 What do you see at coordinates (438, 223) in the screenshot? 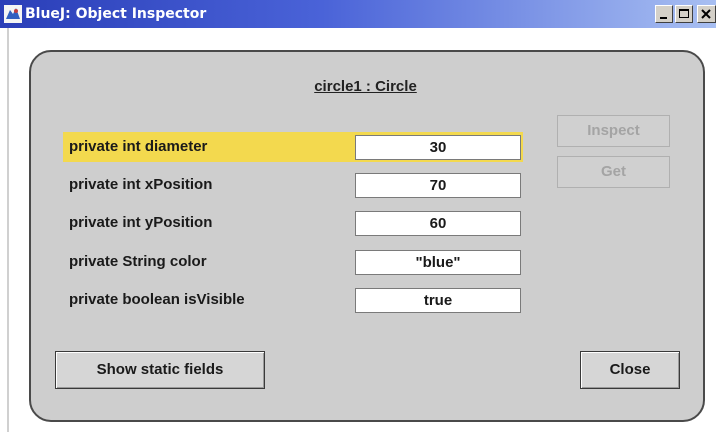
I see `field-value: 60` at bounding box center [438, 223].